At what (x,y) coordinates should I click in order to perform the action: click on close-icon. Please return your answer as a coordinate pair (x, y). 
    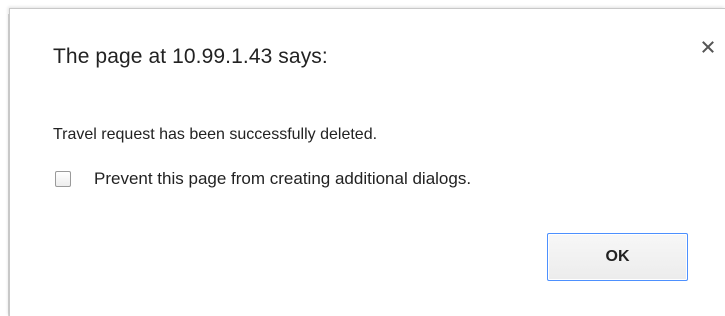
    Looking at the image, I should click on (708, 47).